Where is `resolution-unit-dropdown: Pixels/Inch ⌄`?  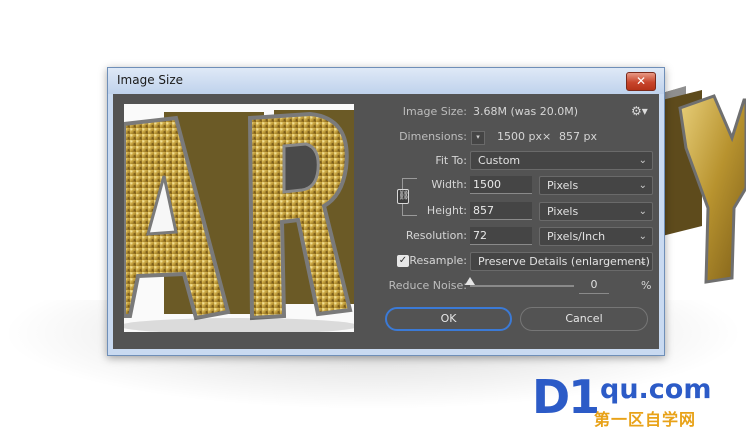
resolution-unit-dropdown: Pixels/Inch ⌄ is located at coordinates (596, 236).